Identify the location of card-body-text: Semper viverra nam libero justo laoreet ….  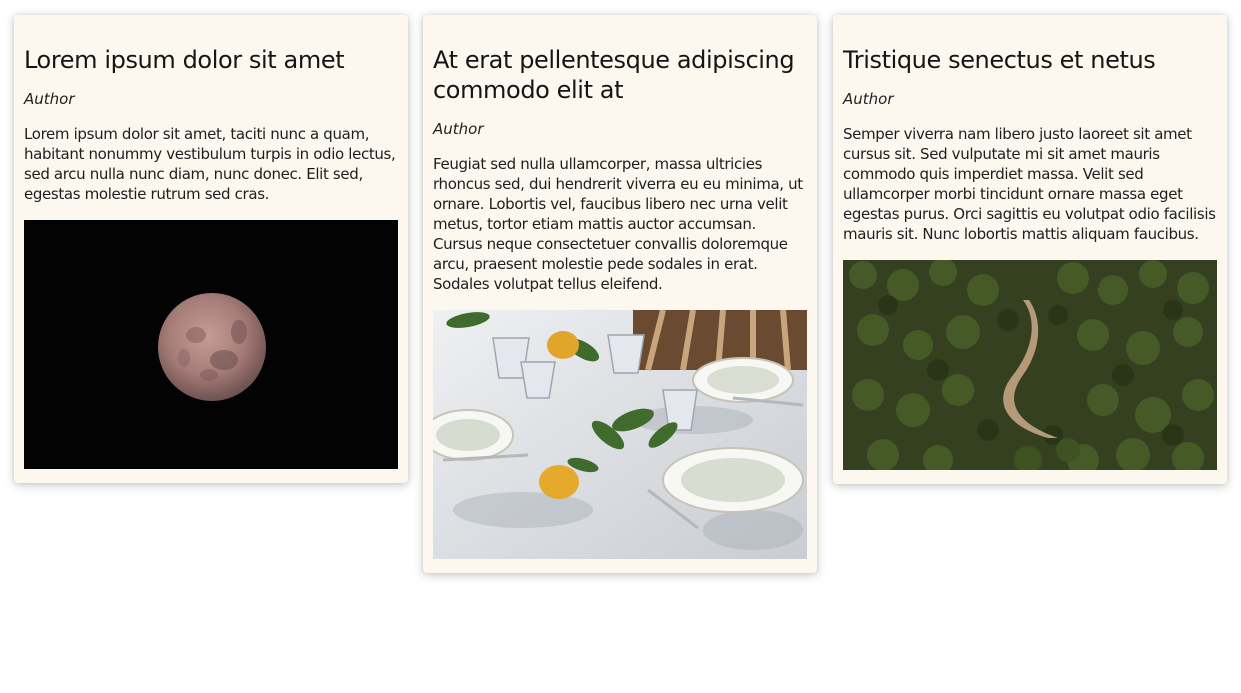
(1029, 184).